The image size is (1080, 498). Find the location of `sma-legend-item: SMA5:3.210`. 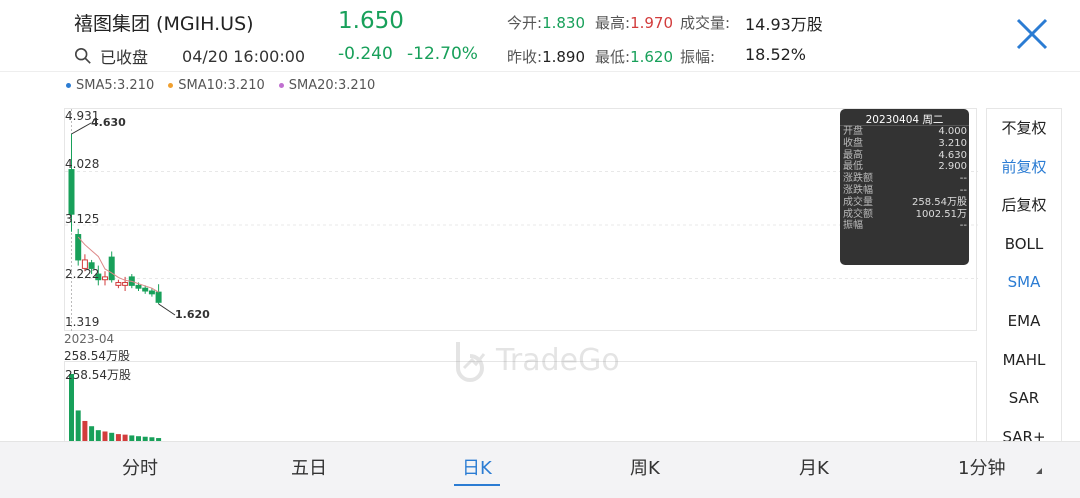

sma-legend-item: SMA5:3.210 is located at coordinates (110, 85).